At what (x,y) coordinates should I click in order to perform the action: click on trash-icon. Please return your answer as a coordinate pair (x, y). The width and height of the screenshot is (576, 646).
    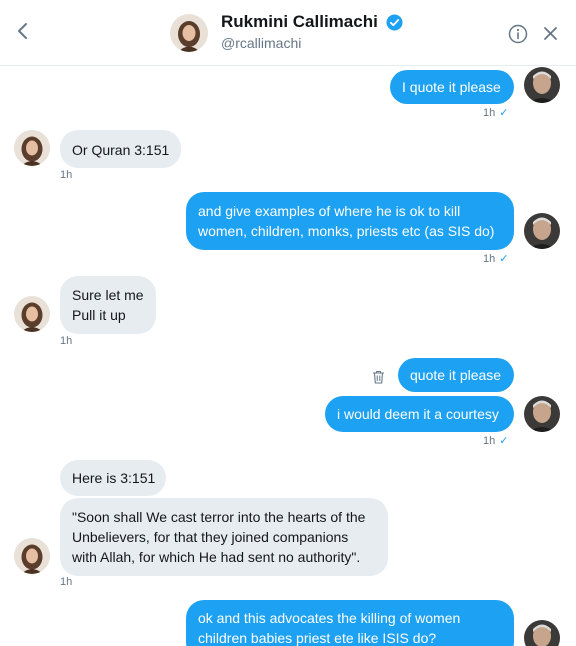
    Looking at the image, I should click on (378, 377).